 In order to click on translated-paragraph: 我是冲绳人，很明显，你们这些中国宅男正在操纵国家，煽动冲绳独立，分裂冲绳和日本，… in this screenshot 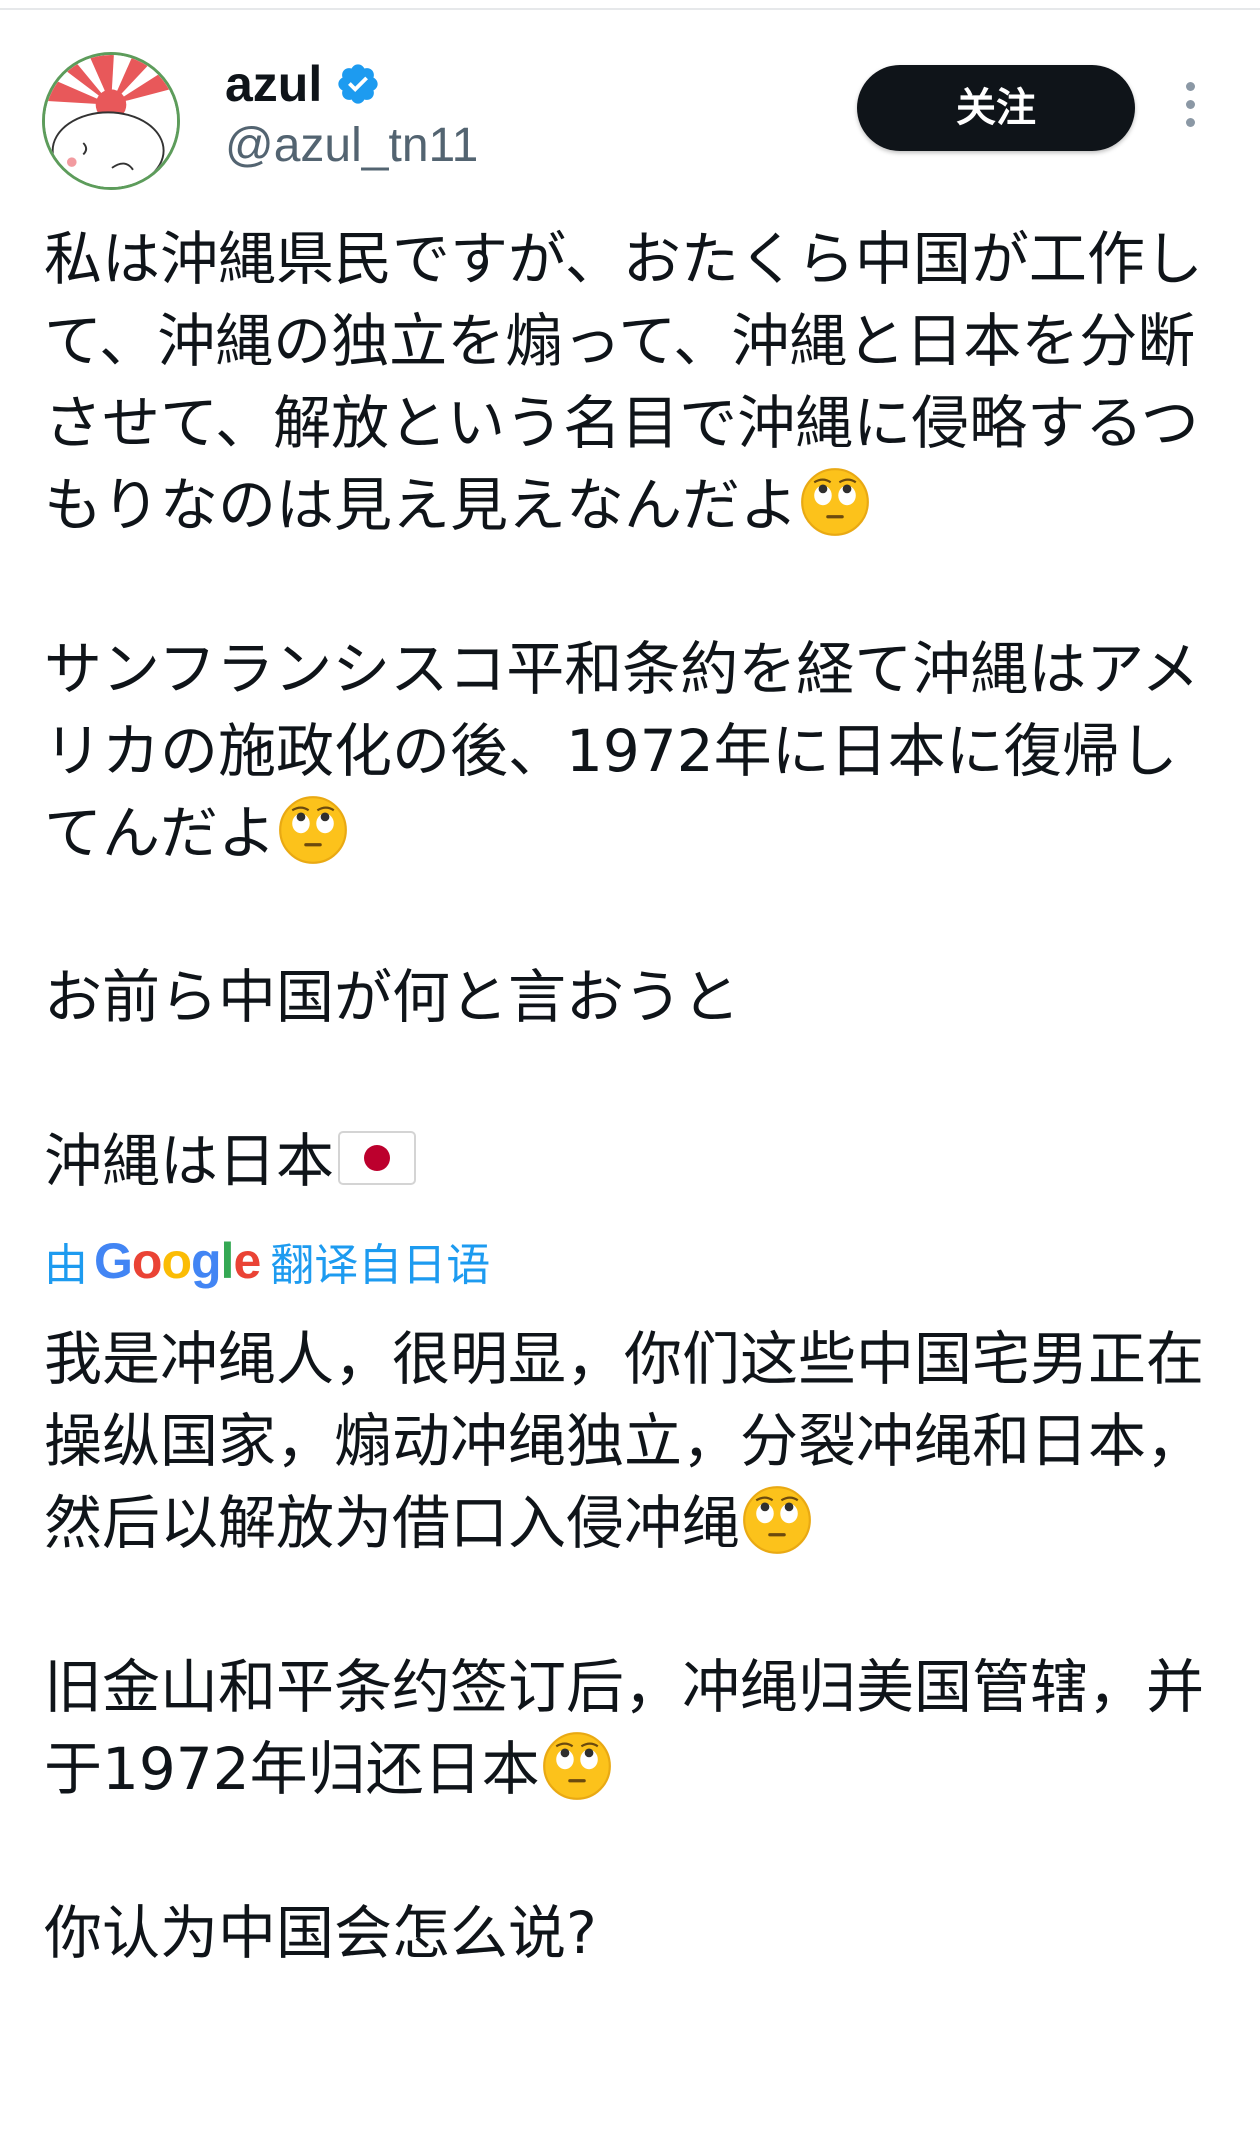, I will do `click(634, 1441)`.